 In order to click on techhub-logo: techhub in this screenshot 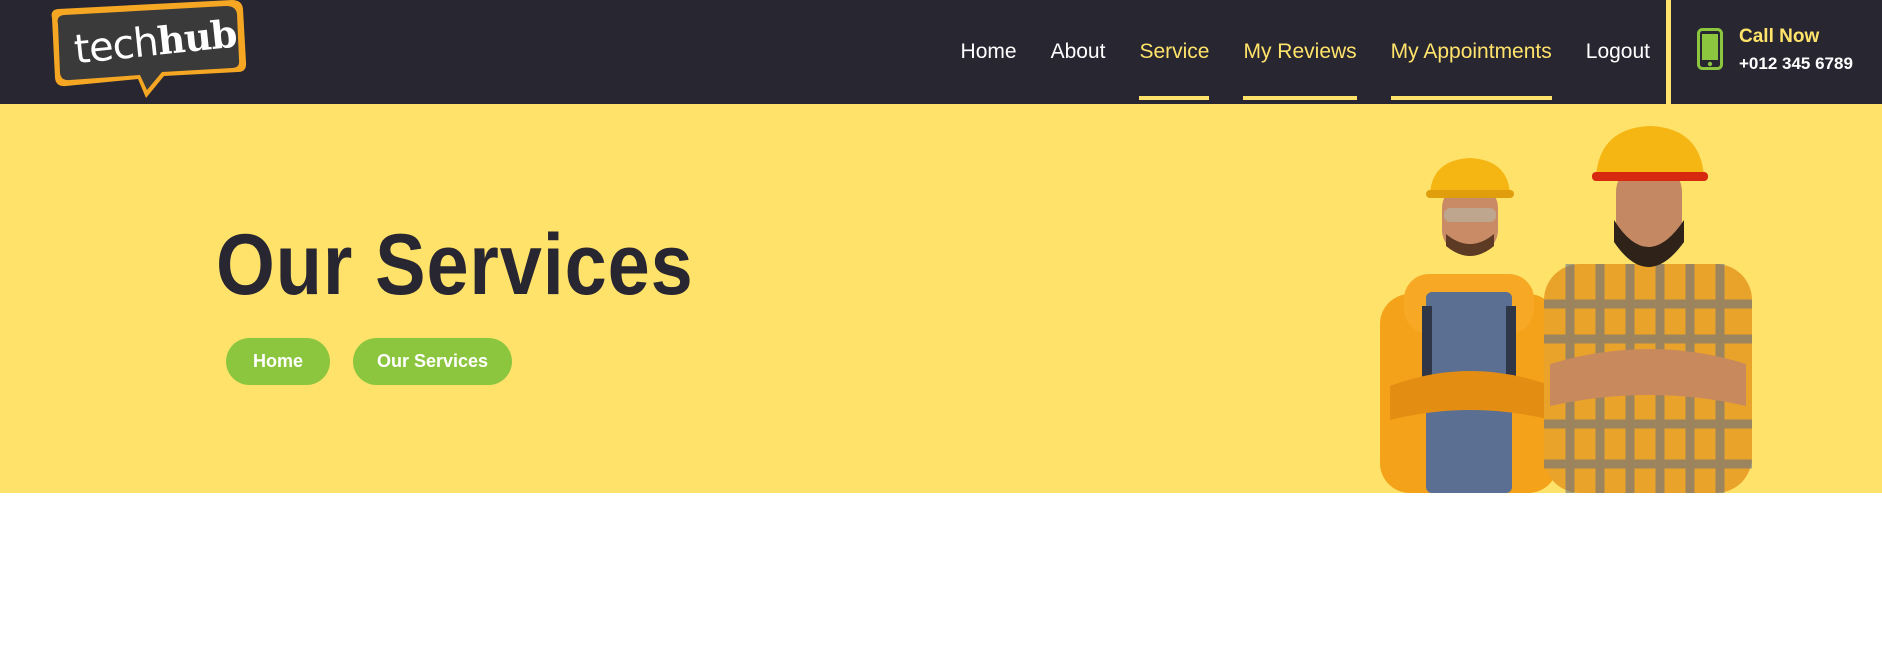, I will do `click(147, 50)`.